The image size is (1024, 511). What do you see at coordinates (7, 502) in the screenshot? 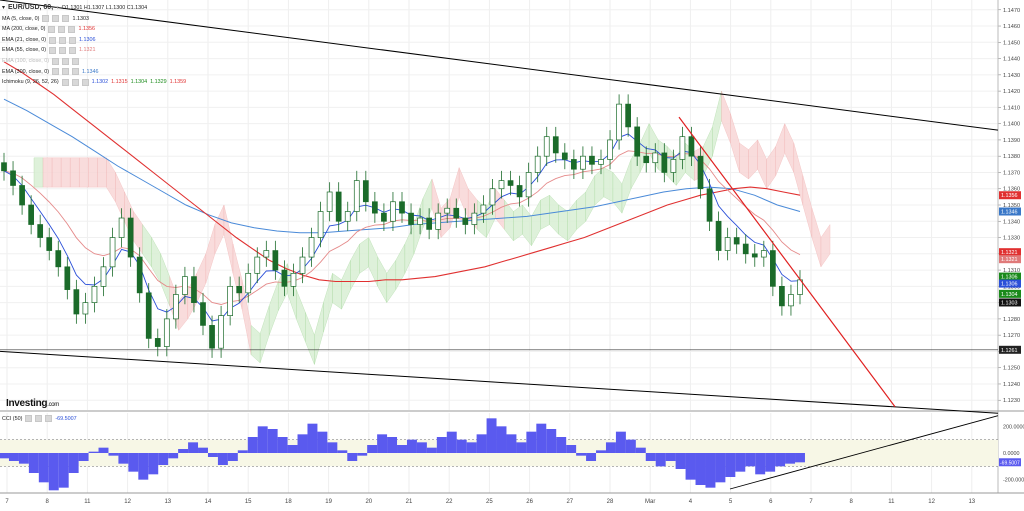
I see `x-tick-label: 7` at bounding box center [7, 502].